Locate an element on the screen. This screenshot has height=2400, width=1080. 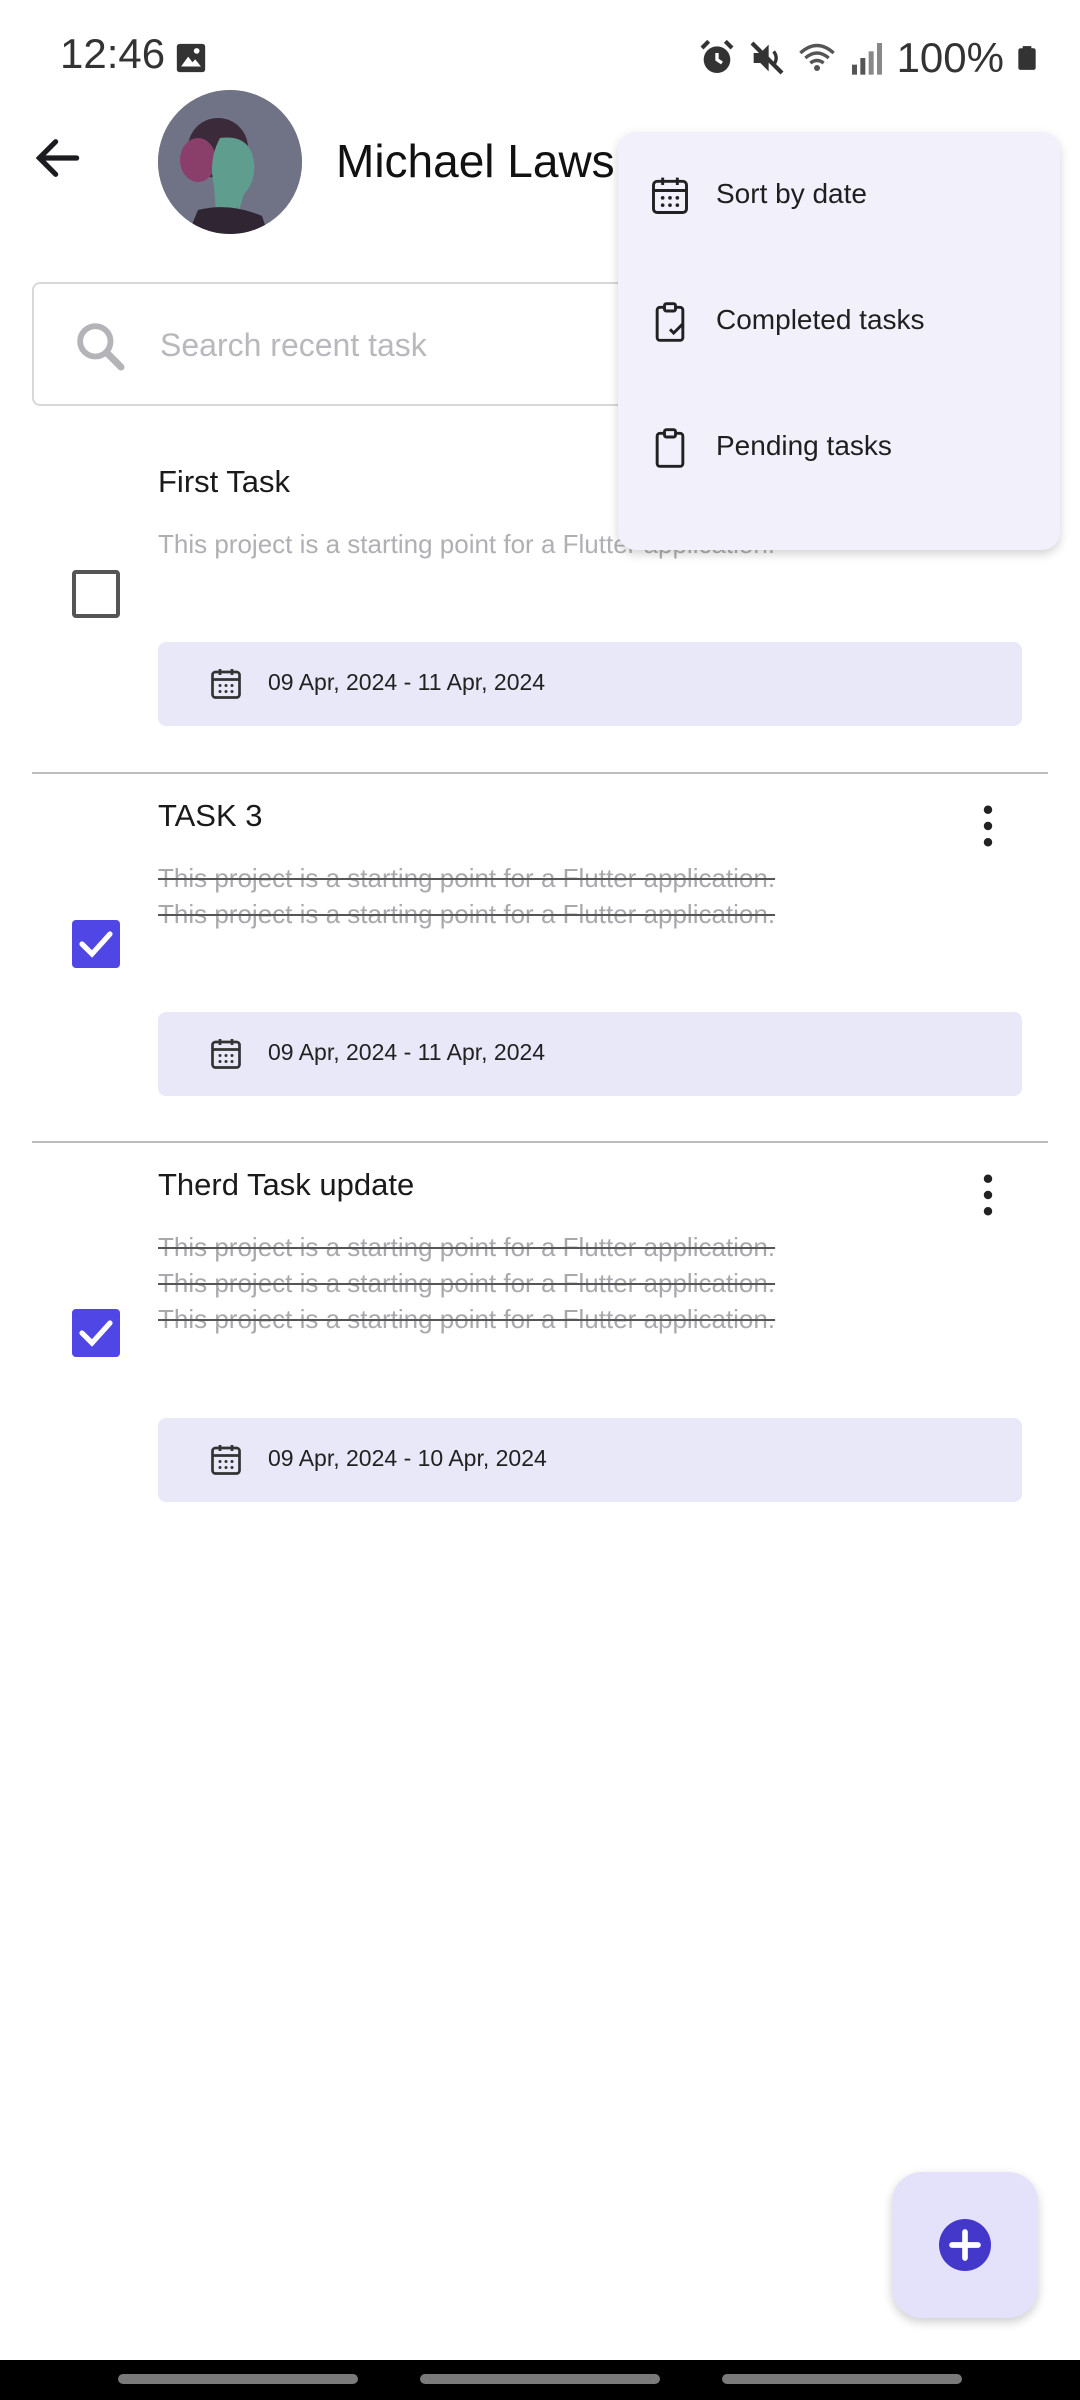
task-title: Therd Task update is located at coordinates (286, 1184).